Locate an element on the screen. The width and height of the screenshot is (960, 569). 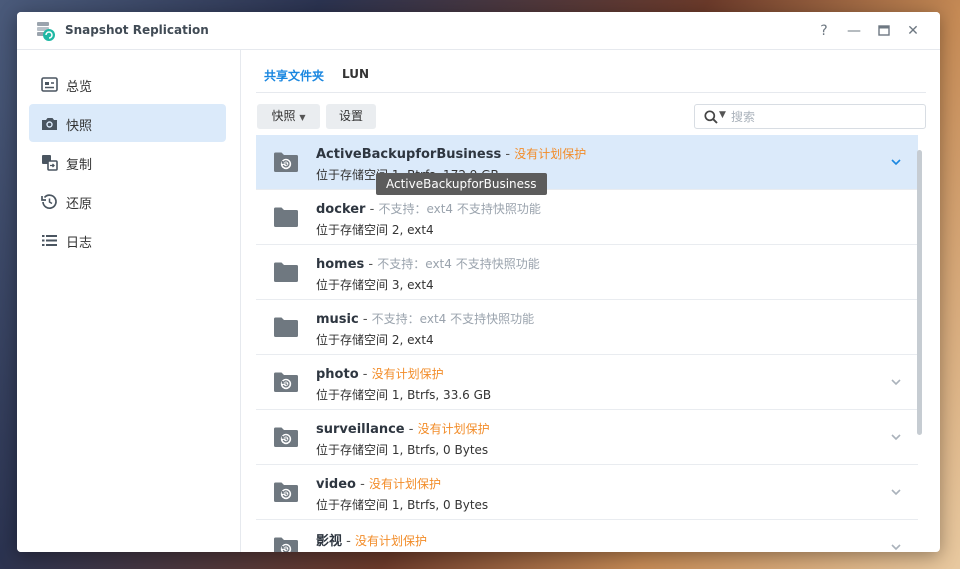
window-title: Snapshot Replication is located at coordinates (137, 30).